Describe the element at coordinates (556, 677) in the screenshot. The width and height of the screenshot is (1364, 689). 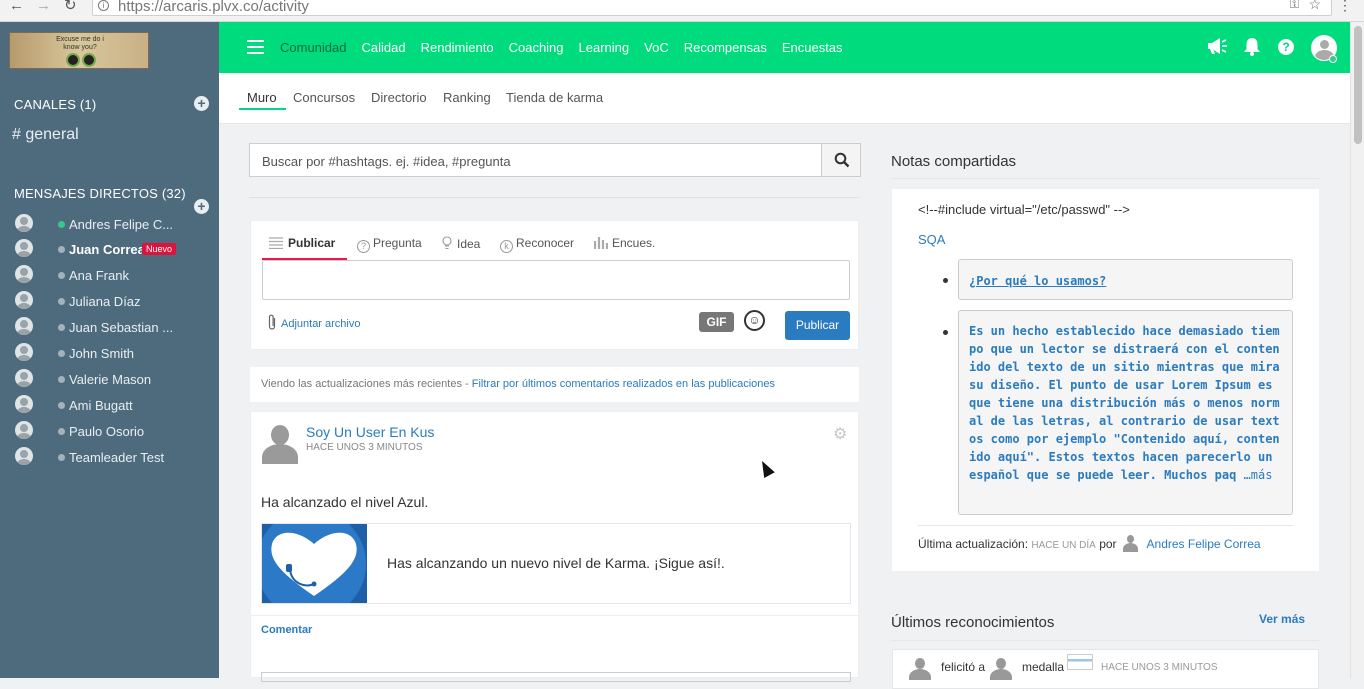
I see `comment-input` at that location.